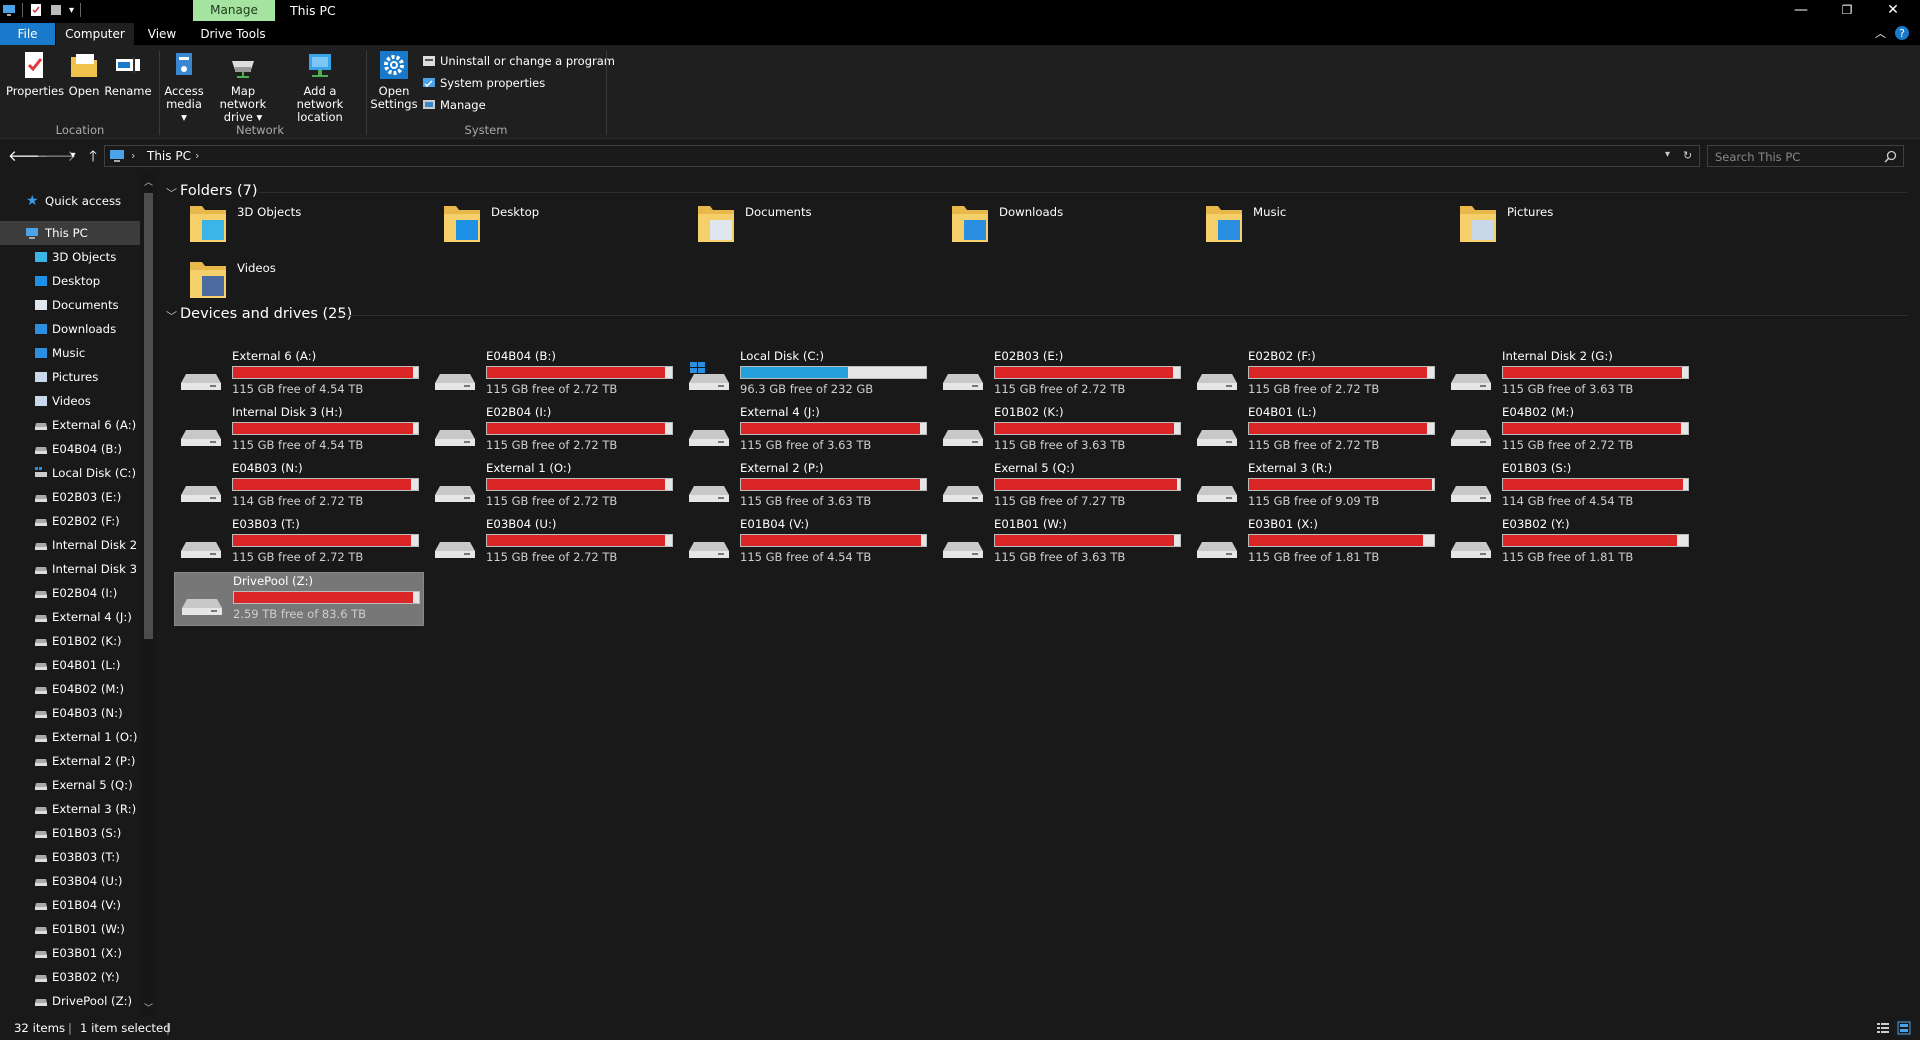 This screenshot has width=1920, height=1040. What do you see at coordinates (299, 599) in the screenshot?
I see `drive-tile: DrivePool (Z:) 2.59 TB free of 83.6 TB` at bounding box center [299, 599].